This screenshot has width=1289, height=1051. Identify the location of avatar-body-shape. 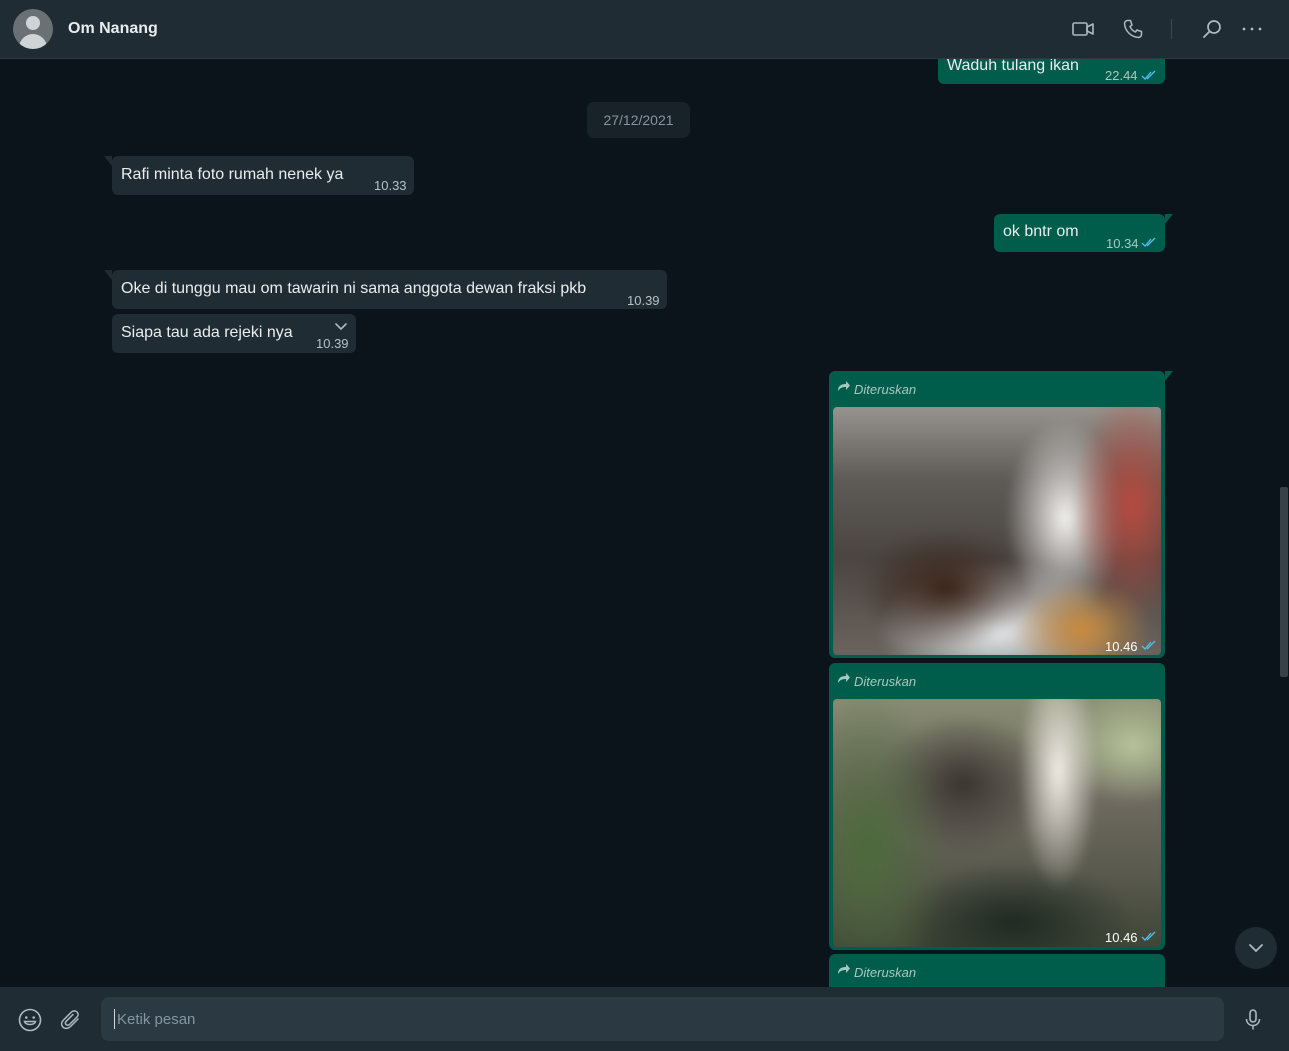
(33, 41).